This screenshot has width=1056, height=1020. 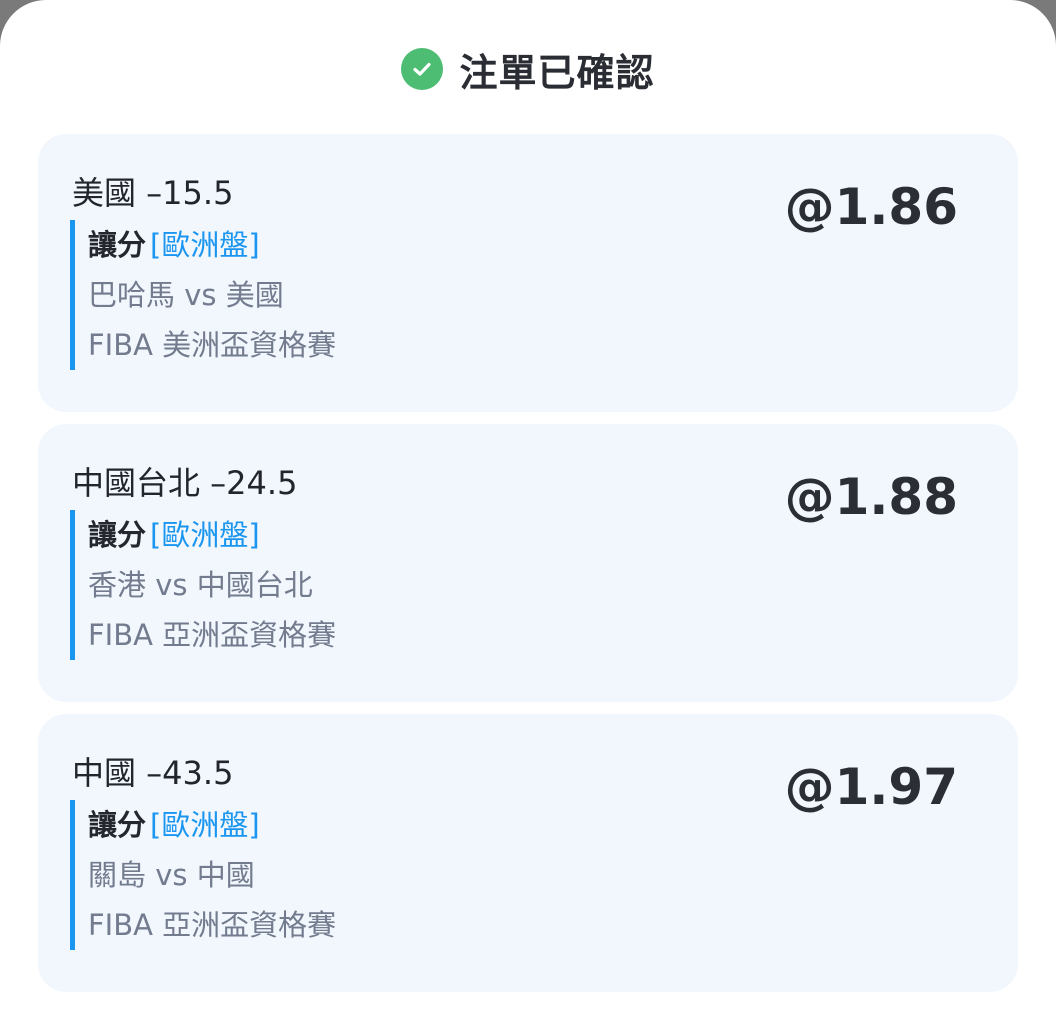 I want to click on competition-name: FIBA 美洲盃資格賽, so click(x=212, y=345).